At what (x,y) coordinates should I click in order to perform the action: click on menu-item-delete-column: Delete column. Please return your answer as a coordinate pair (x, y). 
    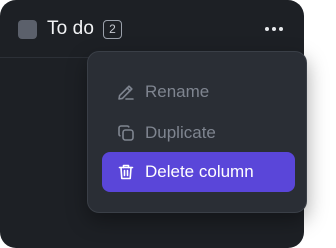
    Looking at the image, I should click on (198, 172).